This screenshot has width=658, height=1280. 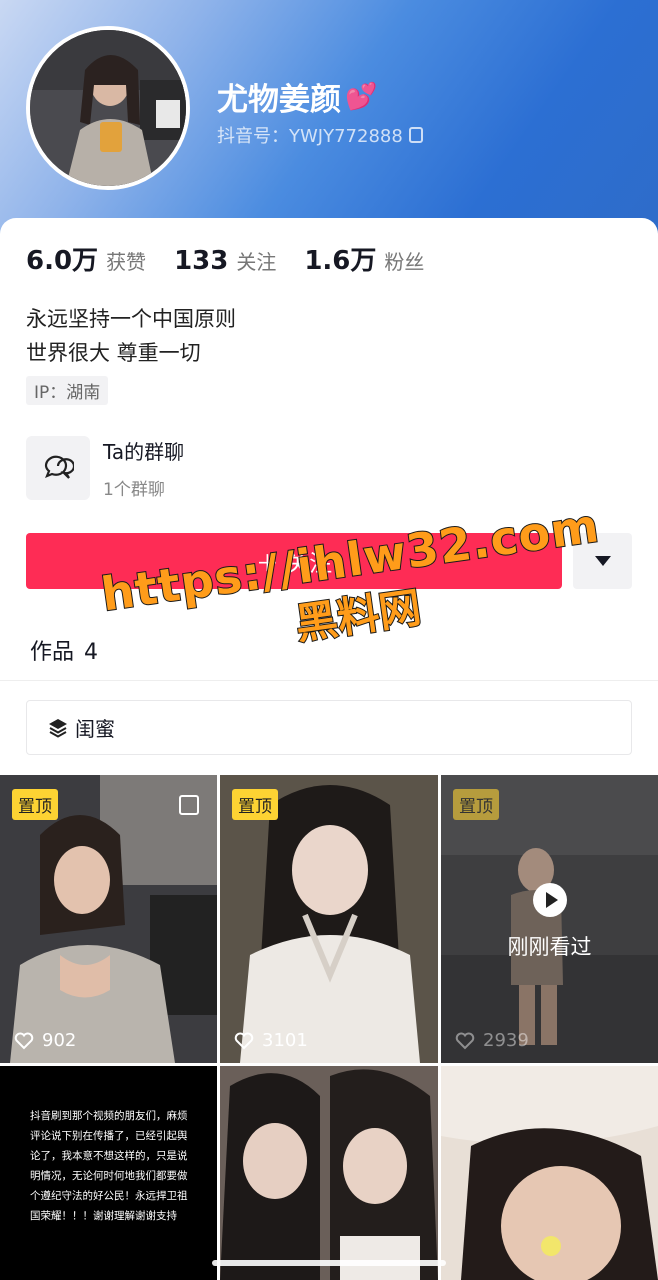 What do you see at coordinates (329, 680) in the screenshot?
I see `tab-divider` at bounding box center [329, 680].